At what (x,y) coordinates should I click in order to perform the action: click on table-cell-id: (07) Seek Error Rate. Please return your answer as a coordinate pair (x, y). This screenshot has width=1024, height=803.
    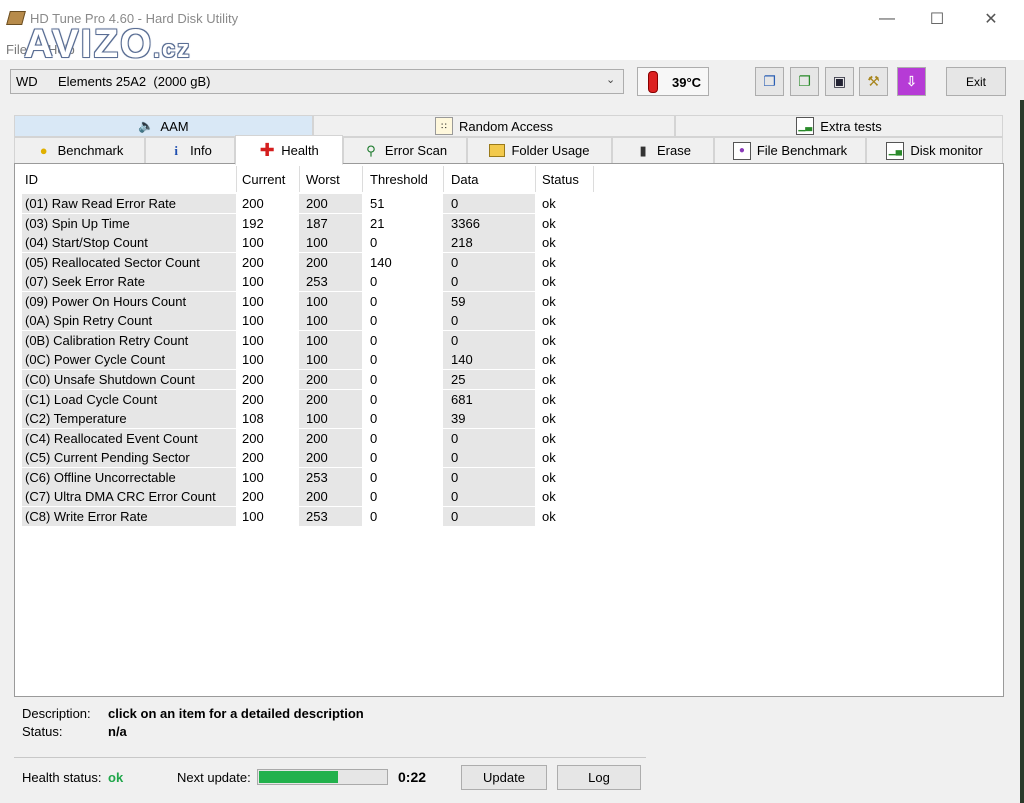
    Looking at the image, I should click on (85, 282).